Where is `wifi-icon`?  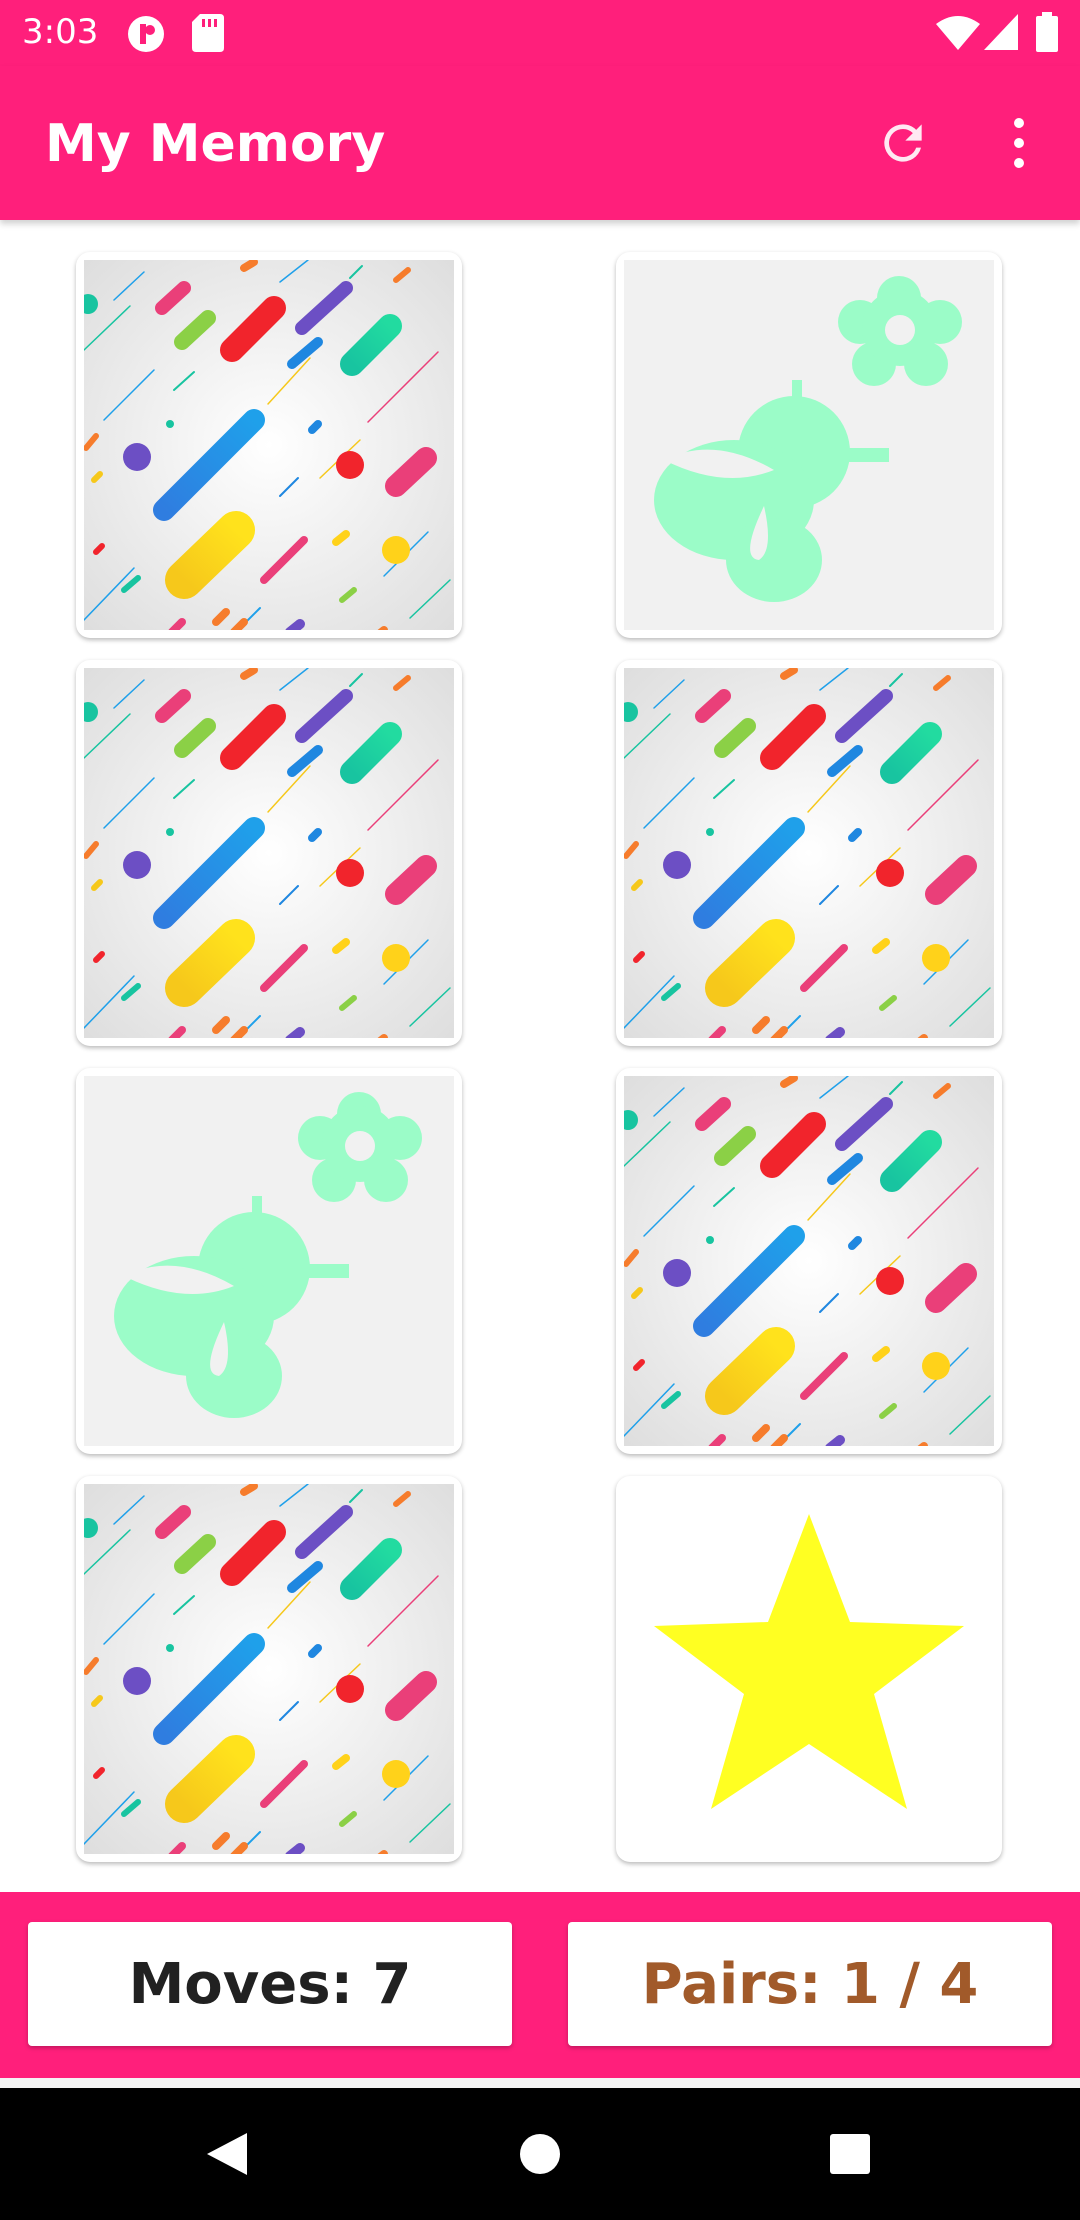 wifi-icon is located at coordinates (958, 35).